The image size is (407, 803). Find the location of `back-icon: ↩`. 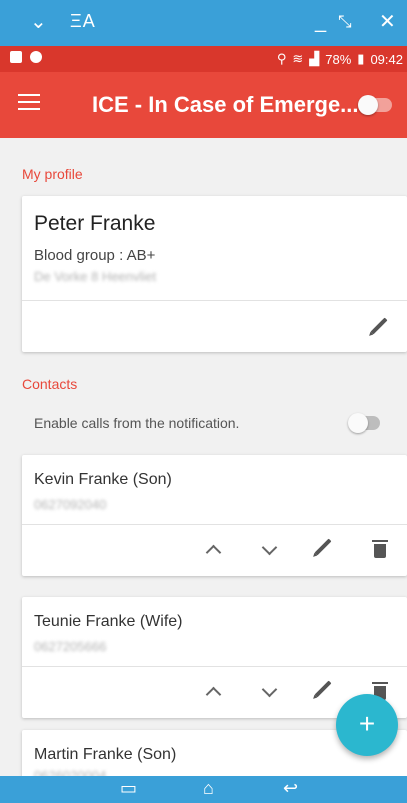

back-icon: ↩ is located at coordinates (290, 788).